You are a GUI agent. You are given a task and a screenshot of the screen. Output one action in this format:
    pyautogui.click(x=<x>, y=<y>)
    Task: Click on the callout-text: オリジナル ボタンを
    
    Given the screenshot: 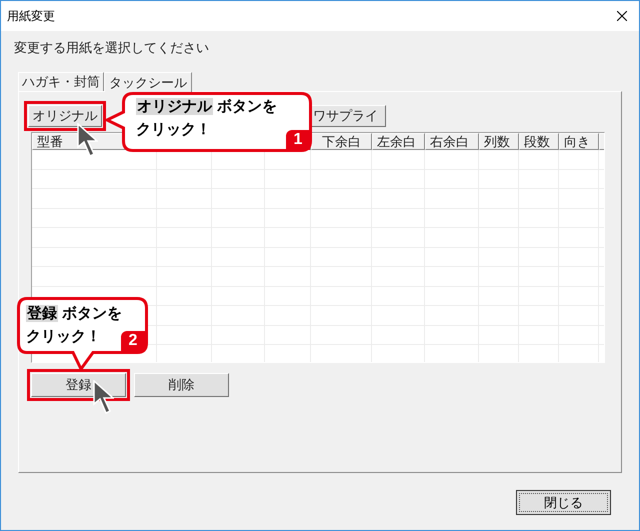 What is the action you would take?
    pyautogui.click(x=206, y=107)
    